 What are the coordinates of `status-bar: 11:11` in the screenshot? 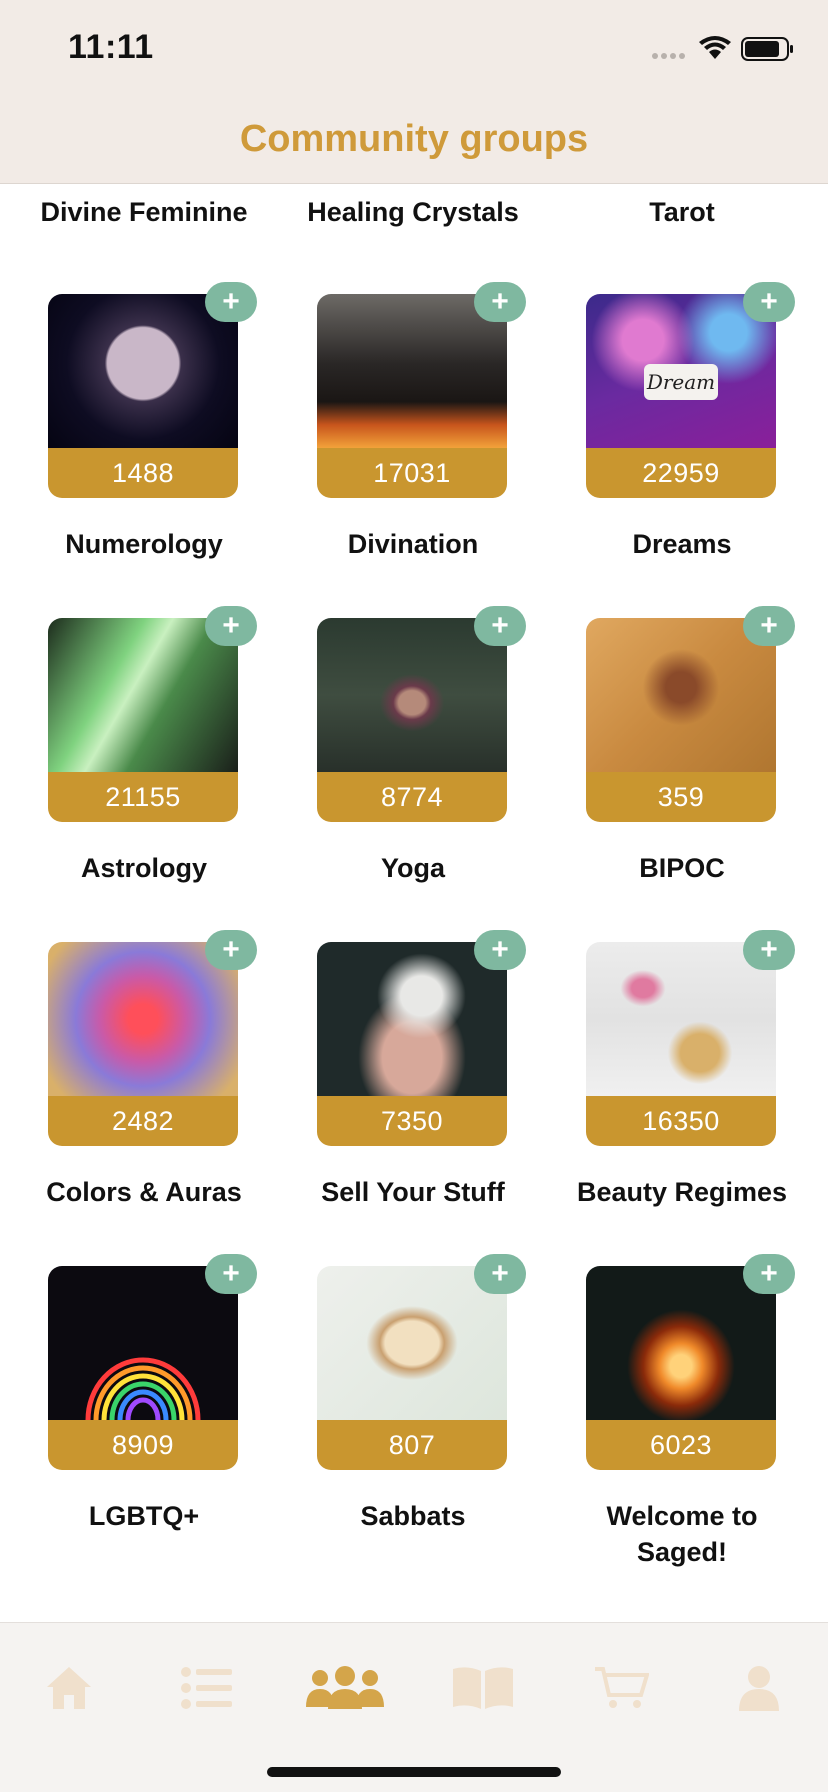 It's located at (414, 50).